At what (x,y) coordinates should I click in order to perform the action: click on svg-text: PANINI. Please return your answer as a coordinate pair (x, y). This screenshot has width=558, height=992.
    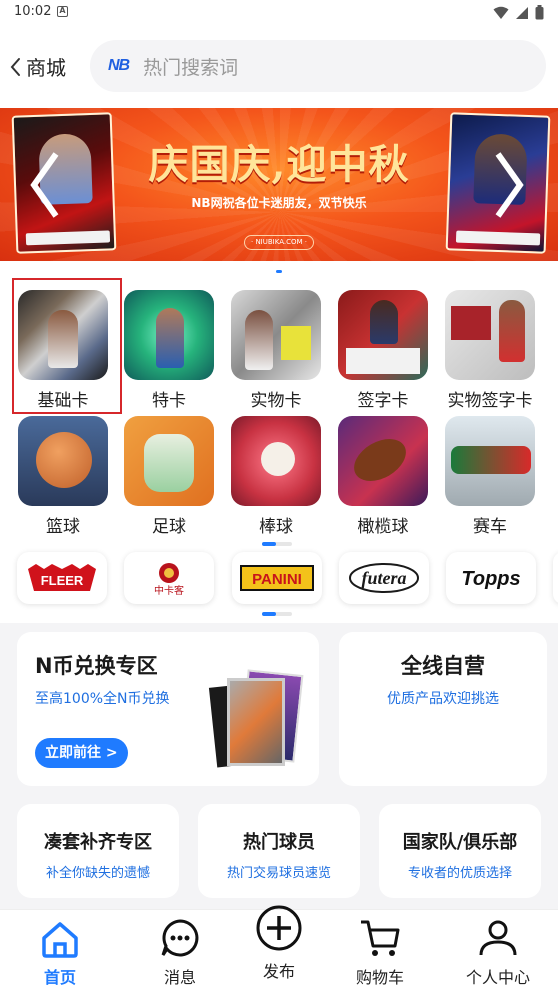
    Looking at the image, I should click on (277, 579).